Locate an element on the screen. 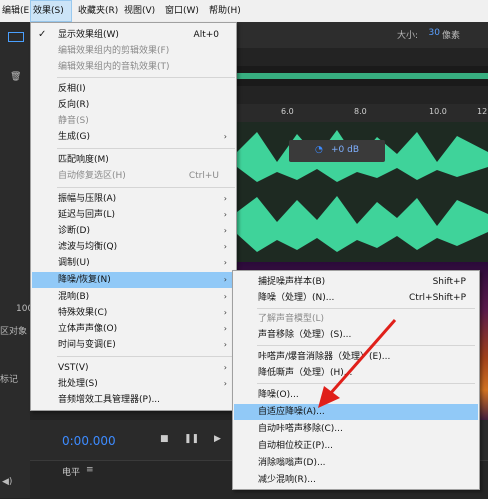 The width and height of the screenshot is (488, 499). toolbar: 大小: 30 像素 is located at coordinates (362, 35).